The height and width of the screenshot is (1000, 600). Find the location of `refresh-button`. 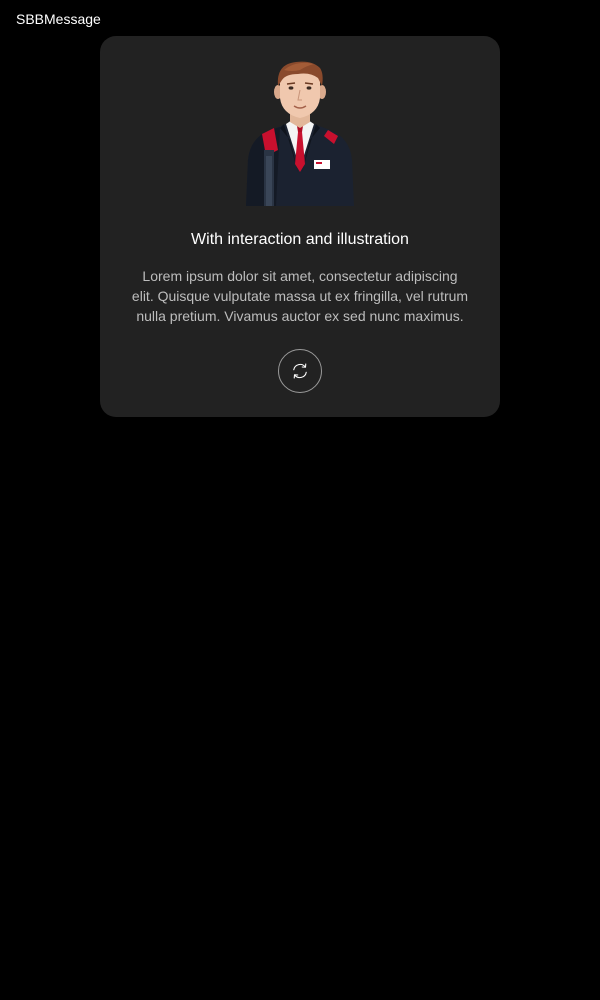

refresh-button is located at coordinates (300, 371).